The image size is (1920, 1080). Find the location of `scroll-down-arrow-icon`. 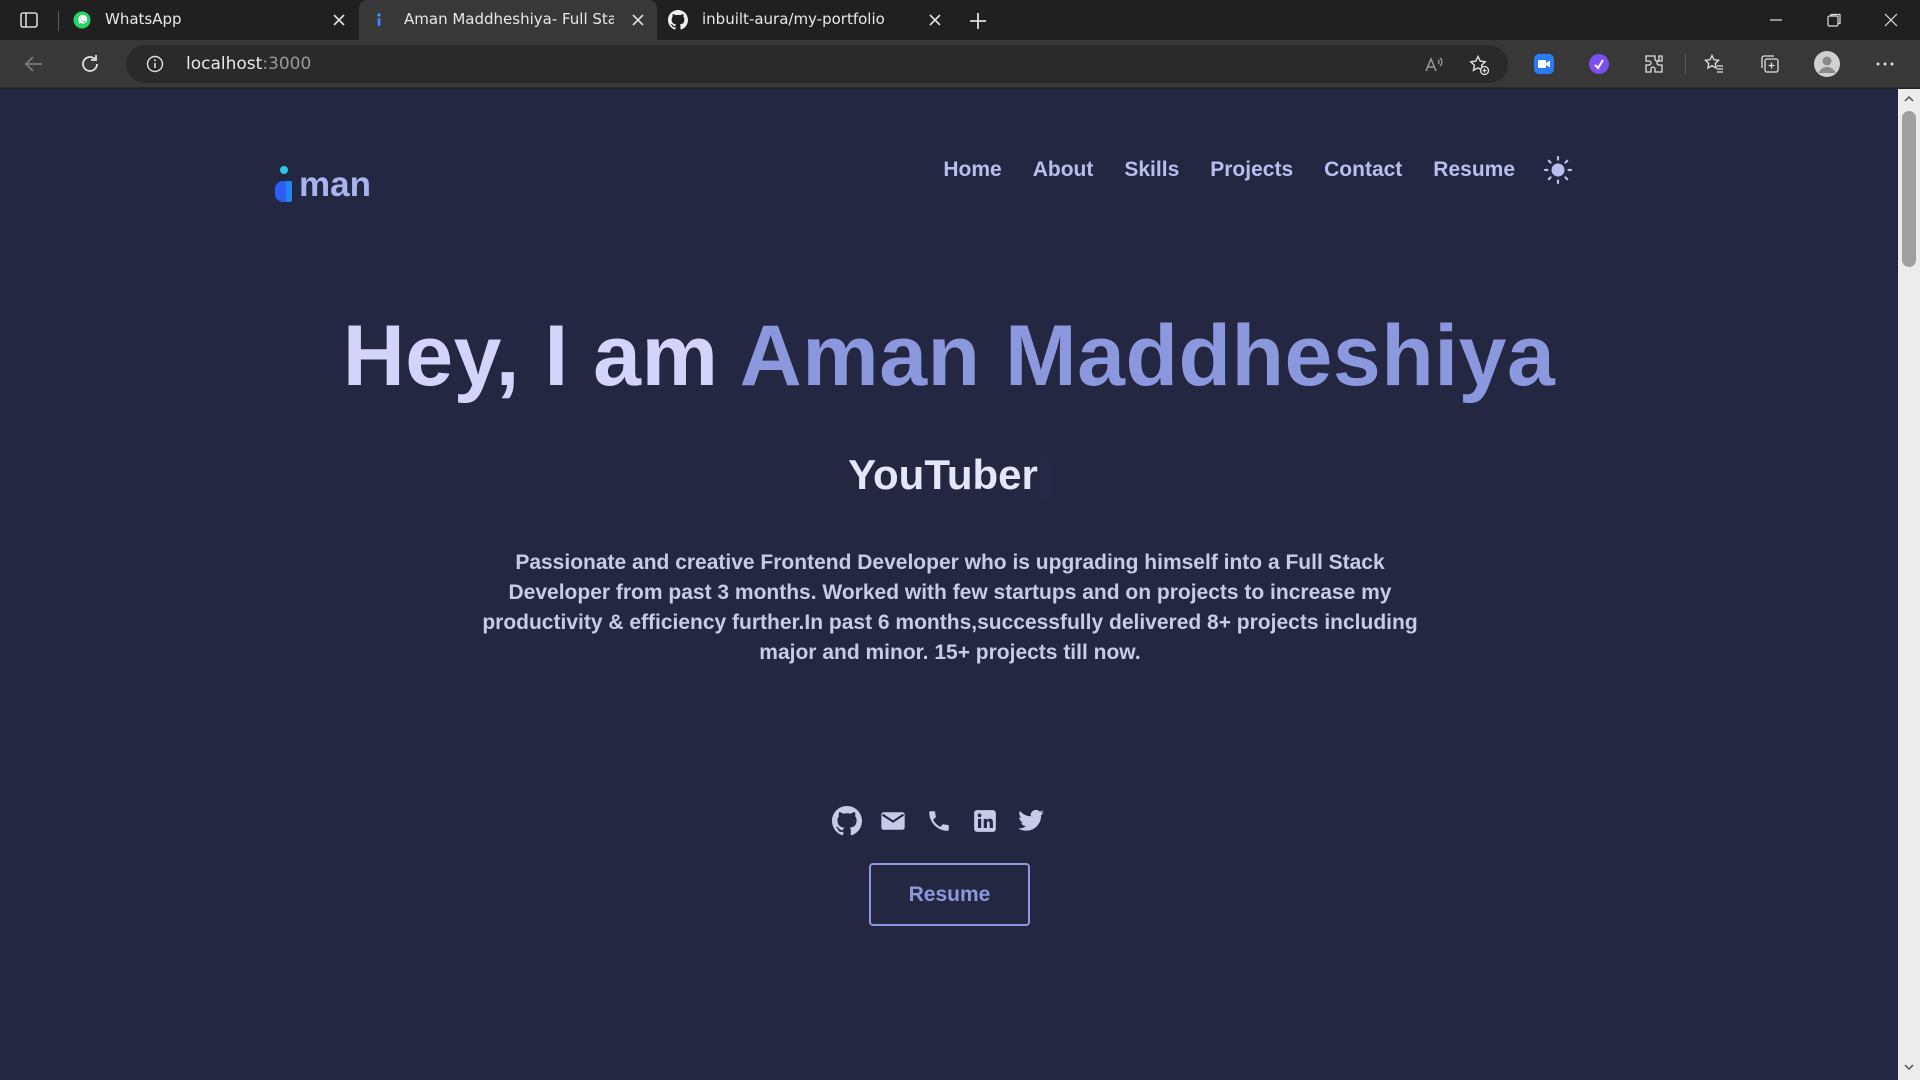

scroll-down-arrow-icon is located at coordinates (1909, 1067).